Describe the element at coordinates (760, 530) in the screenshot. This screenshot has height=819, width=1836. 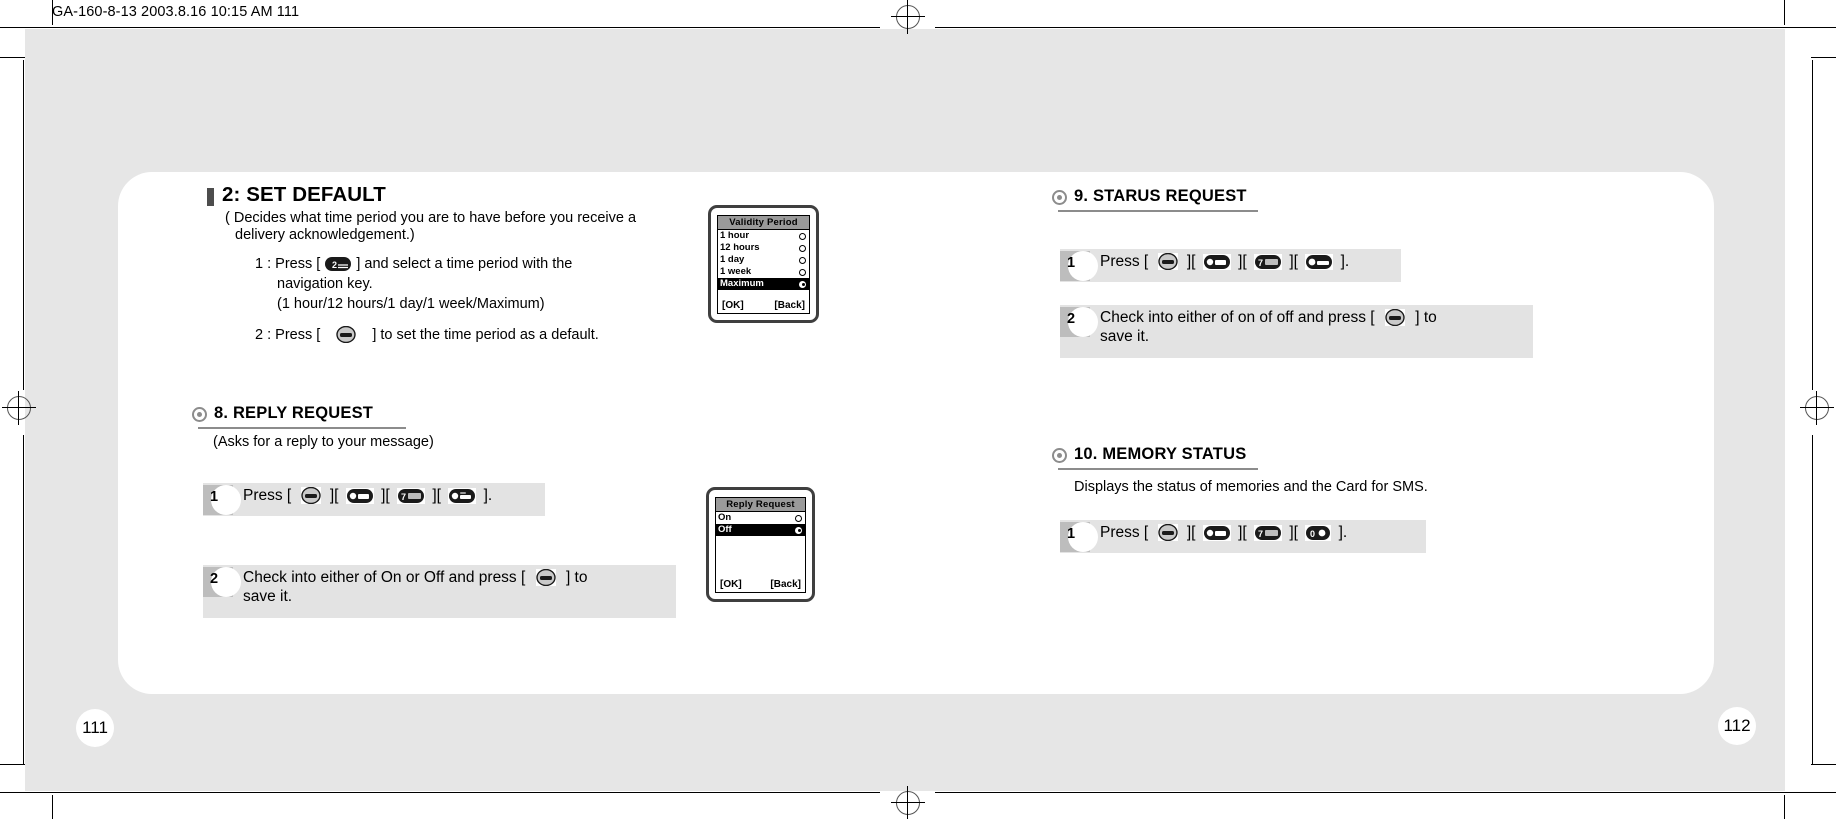
I see `list-item-selected: Off` at that location.